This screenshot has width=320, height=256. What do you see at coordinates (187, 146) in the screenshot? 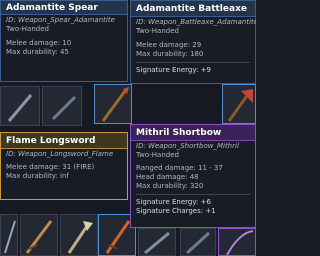
I see `item-id: ID: Weapon_Shortbow_Mithril` at bounding box center [187, 146].